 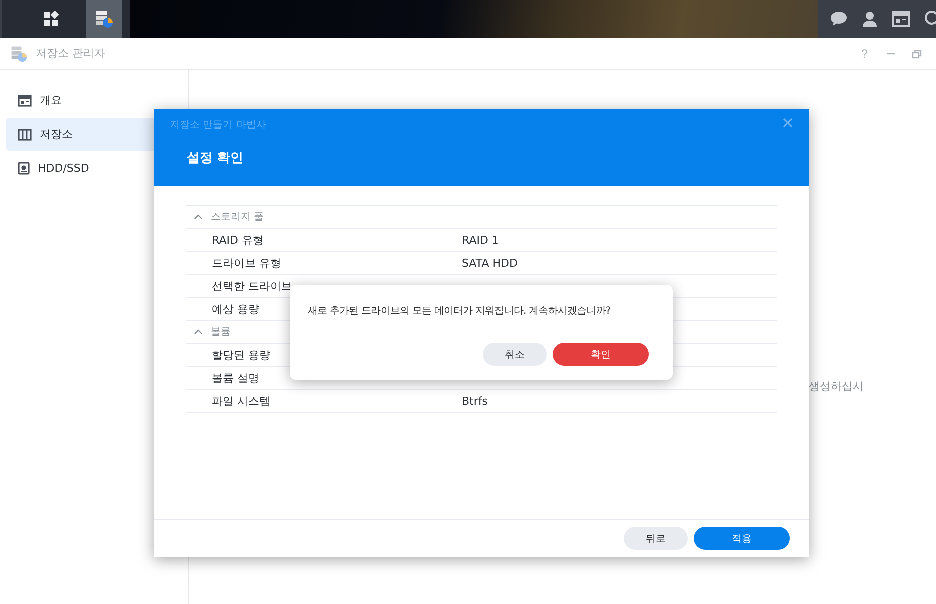 What do you see at coordinates (236, 378) in the screenshot?
I see `field-label: 볼륨 설명` at bounding box center [236, 378].